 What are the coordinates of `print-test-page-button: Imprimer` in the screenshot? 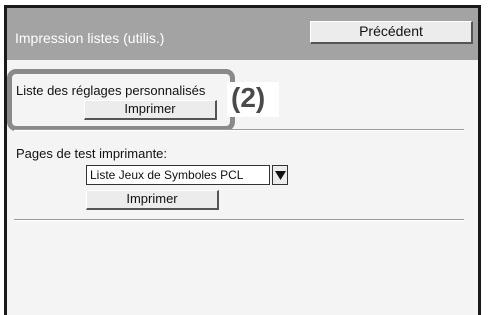 It's located at (152, 200).